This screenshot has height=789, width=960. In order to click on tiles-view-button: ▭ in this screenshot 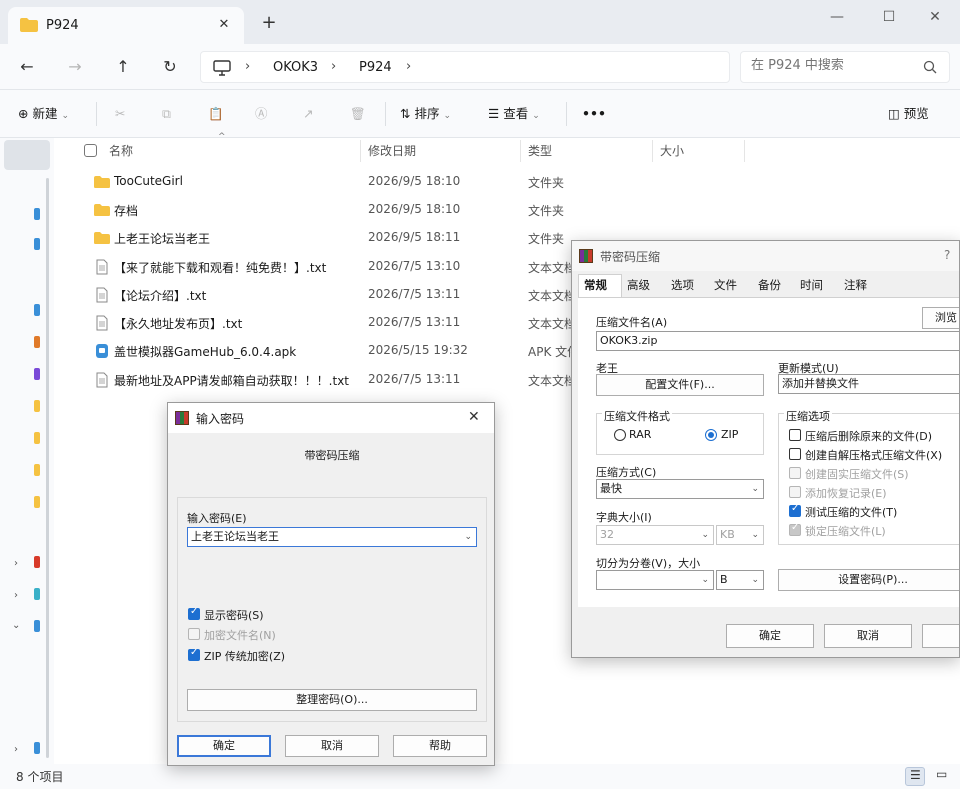, I will do `click(942, 776)`.